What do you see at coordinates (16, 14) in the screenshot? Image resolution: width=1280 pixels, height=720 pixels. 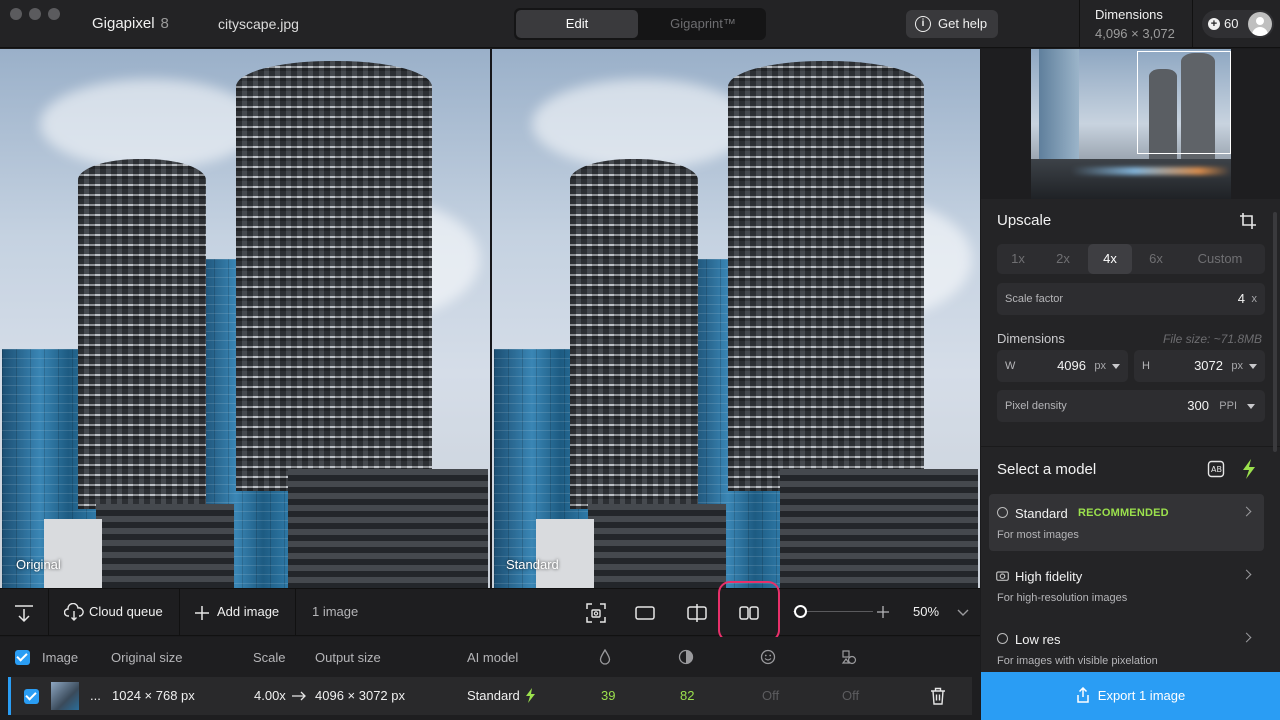 I see `close-window-button` at bounding box center [16, 14].